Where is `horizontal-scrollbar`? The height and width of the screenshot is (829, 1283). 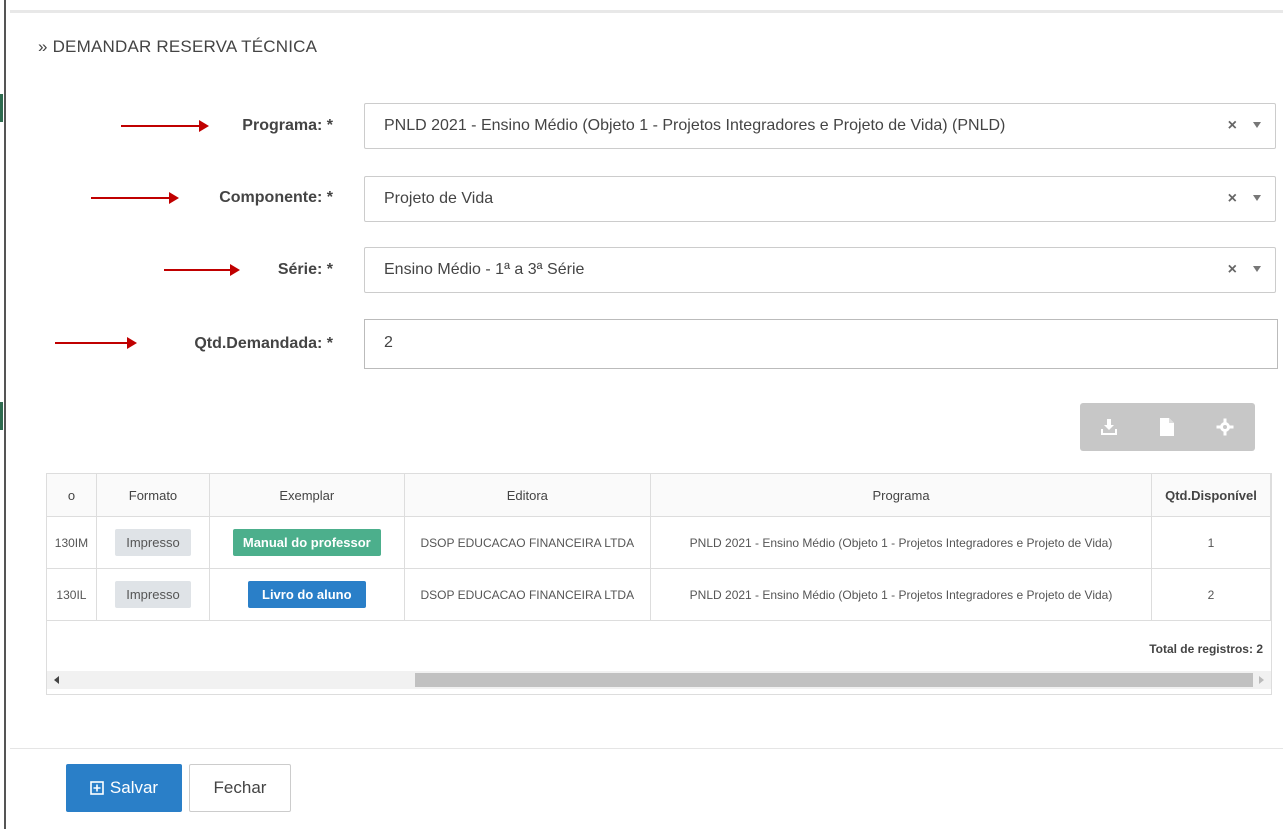 horizontal-scrollbar is located at coordinates (659, 680).